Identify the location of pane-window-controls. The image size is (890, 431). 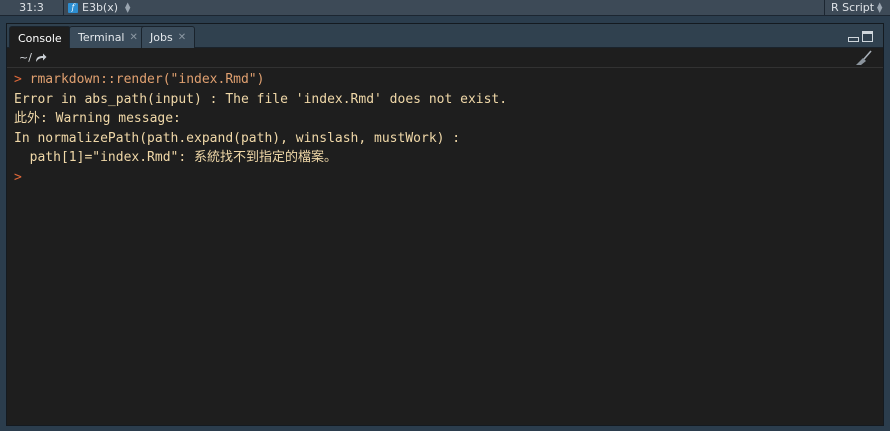
(860, 36).